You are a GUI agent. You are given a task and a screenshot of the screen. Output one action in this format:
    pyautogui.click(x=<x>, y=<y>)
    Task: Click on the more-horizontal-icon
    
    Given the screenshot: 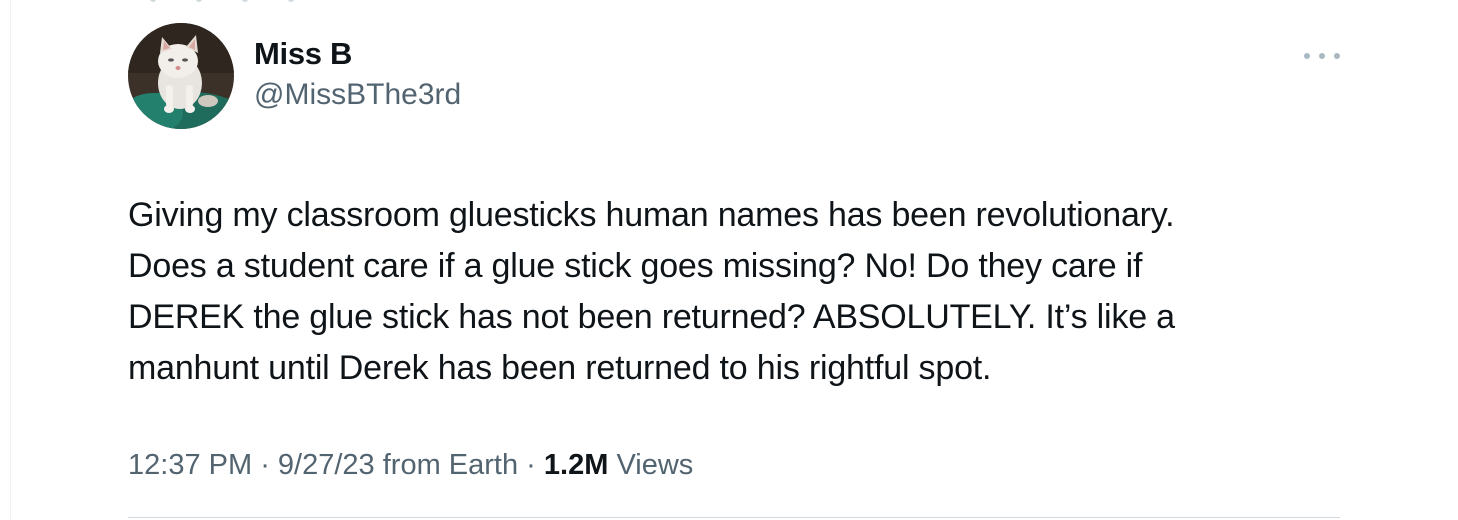 What is the action you would take?
    pyautogui.click(x=1322, y=56)
    